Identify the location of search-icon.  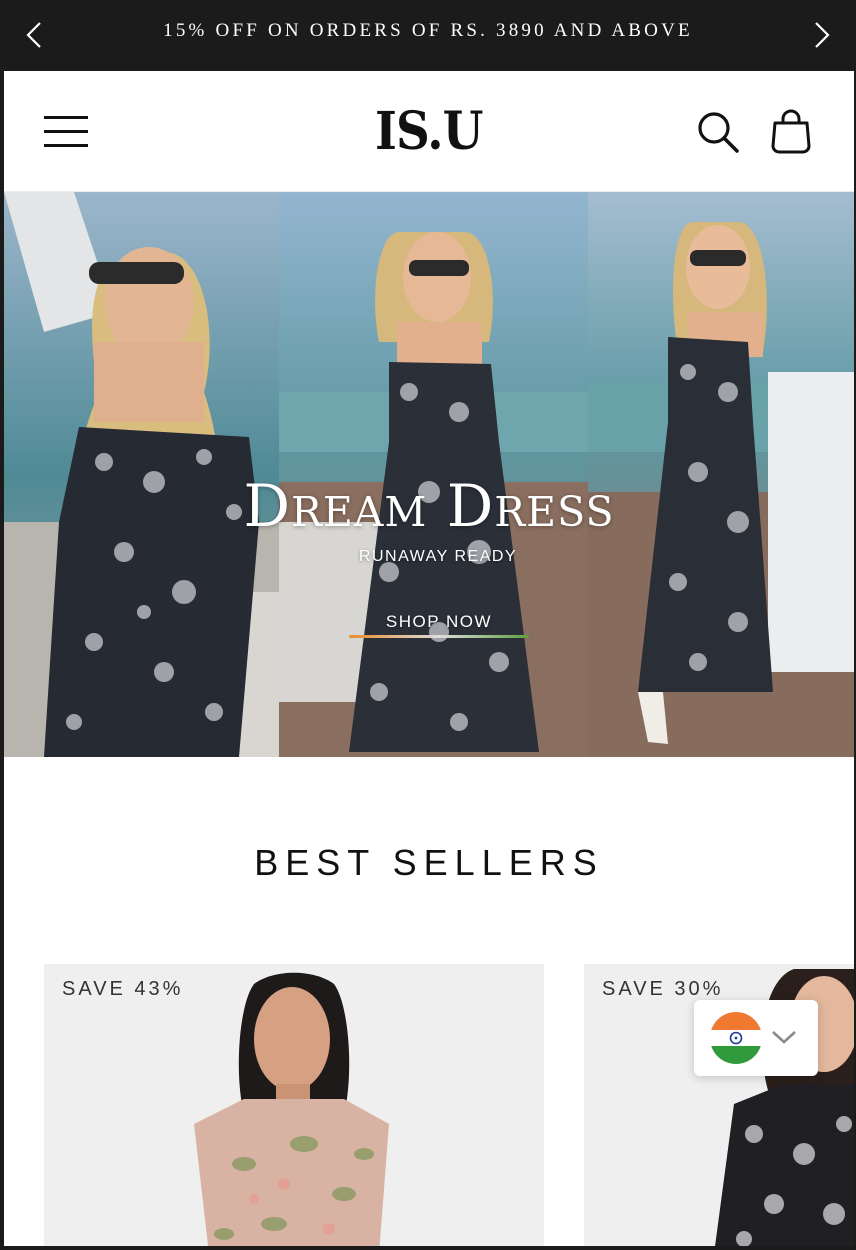
(718, 132).